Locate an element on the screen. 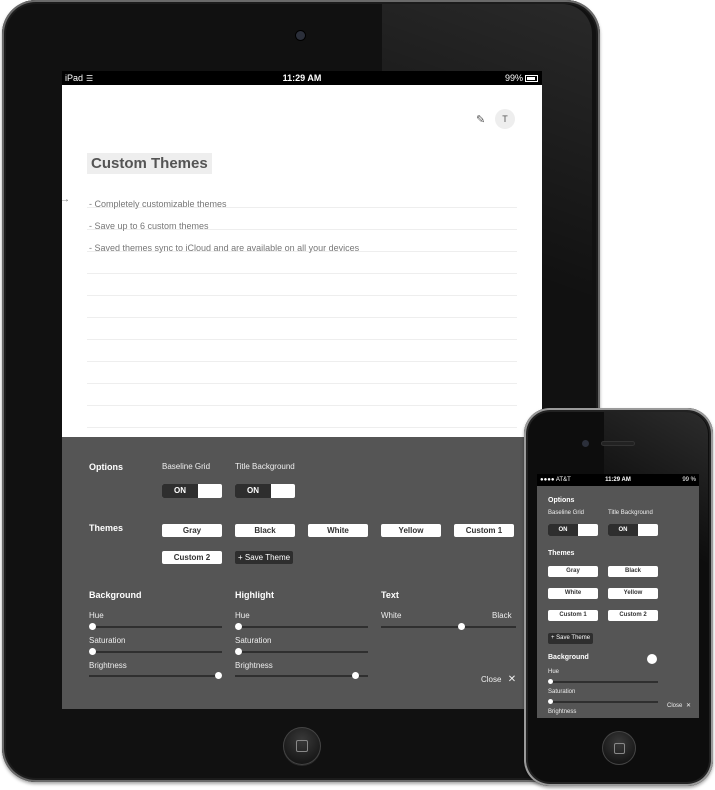 The height and width of the screenshot is (790, 715). ipad-battery: 99% is located at coordinates (521, 78).